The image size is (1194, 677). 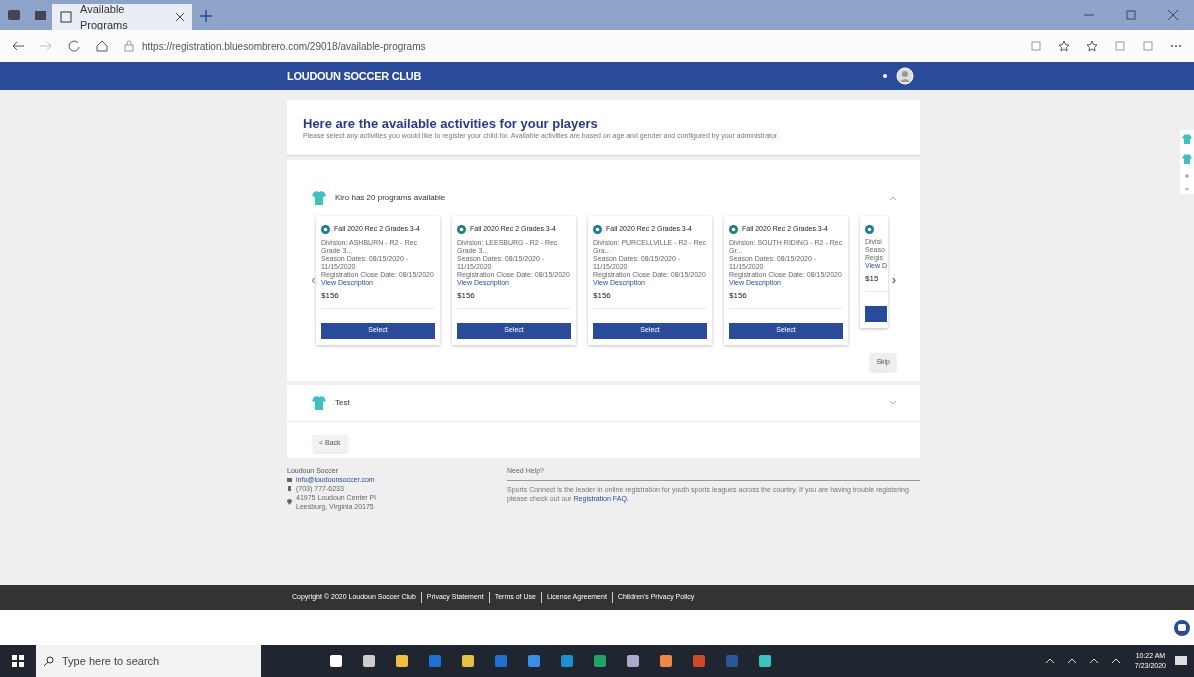 I want to click on page-icon, so click(x=66, y=17).